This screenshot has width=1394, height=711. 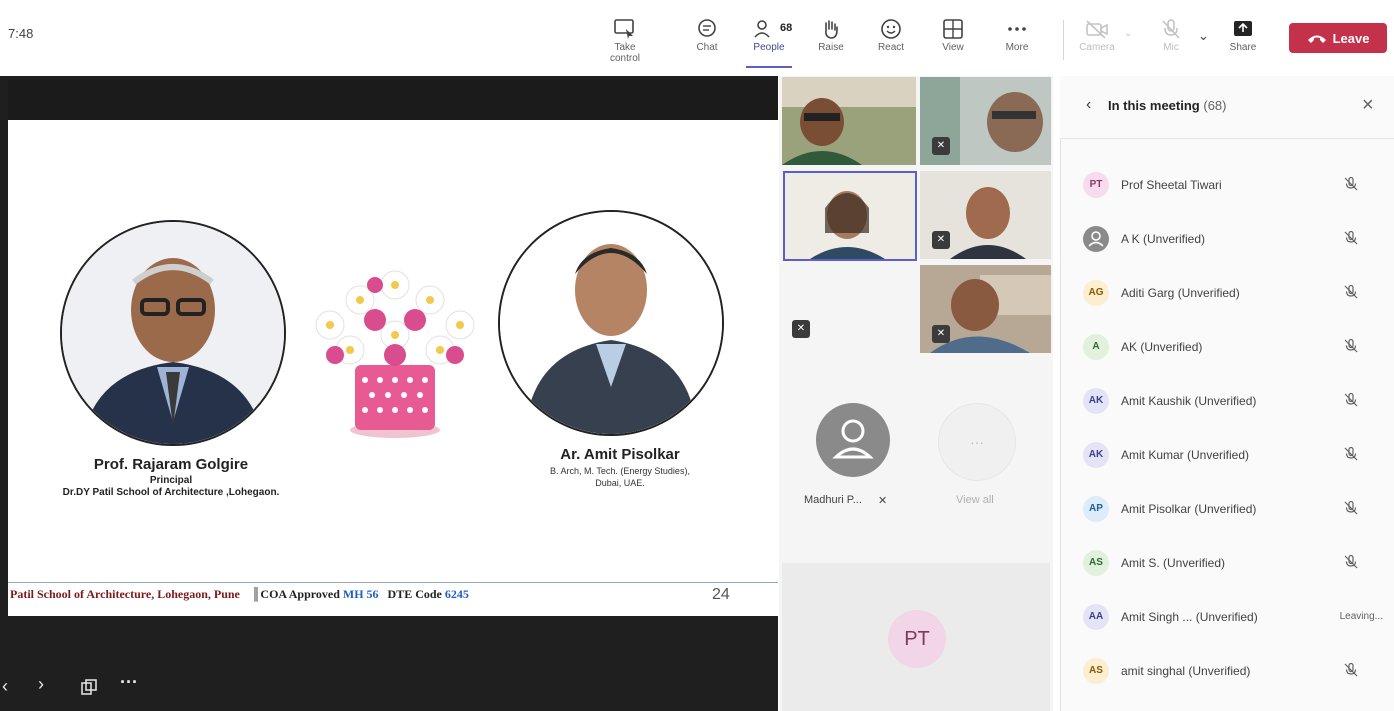 I want to click on view-all-label: View all, so click(x=975, y=500).